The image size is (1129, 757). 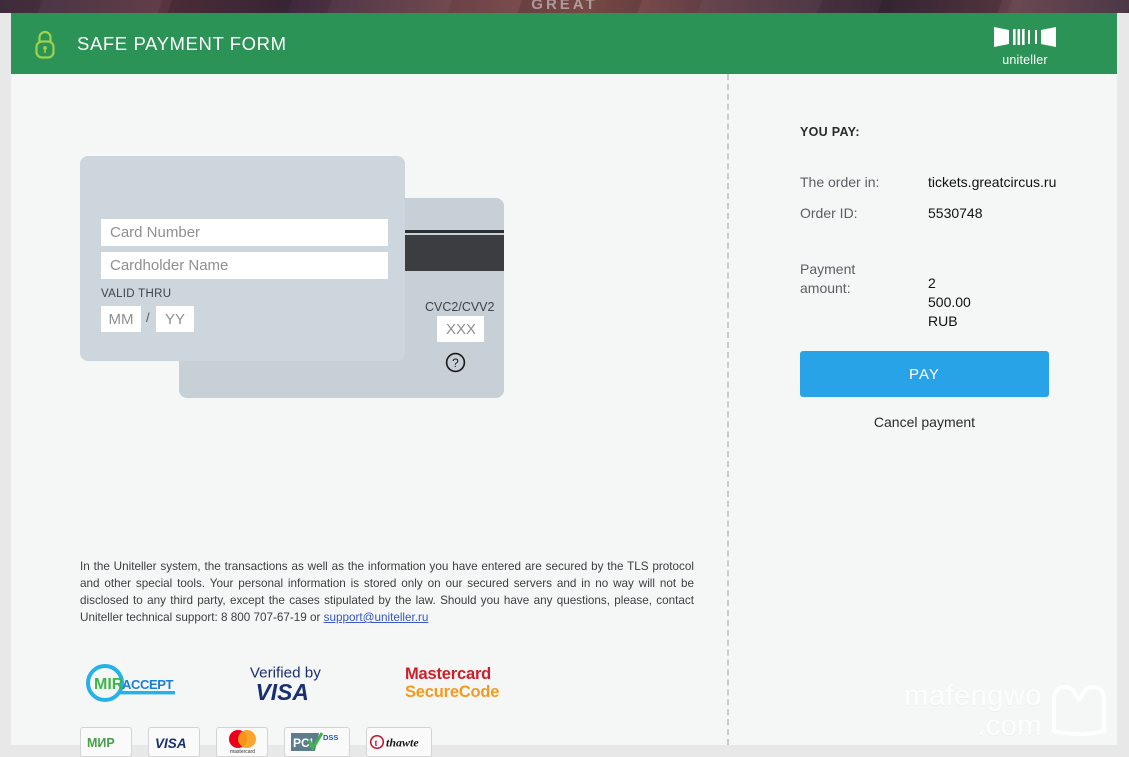 What do you see at coordinates (452, 692) in the screenshot?
I see `mastercard-securecode-line2: SecureCode` at bounding box center [452, 692].